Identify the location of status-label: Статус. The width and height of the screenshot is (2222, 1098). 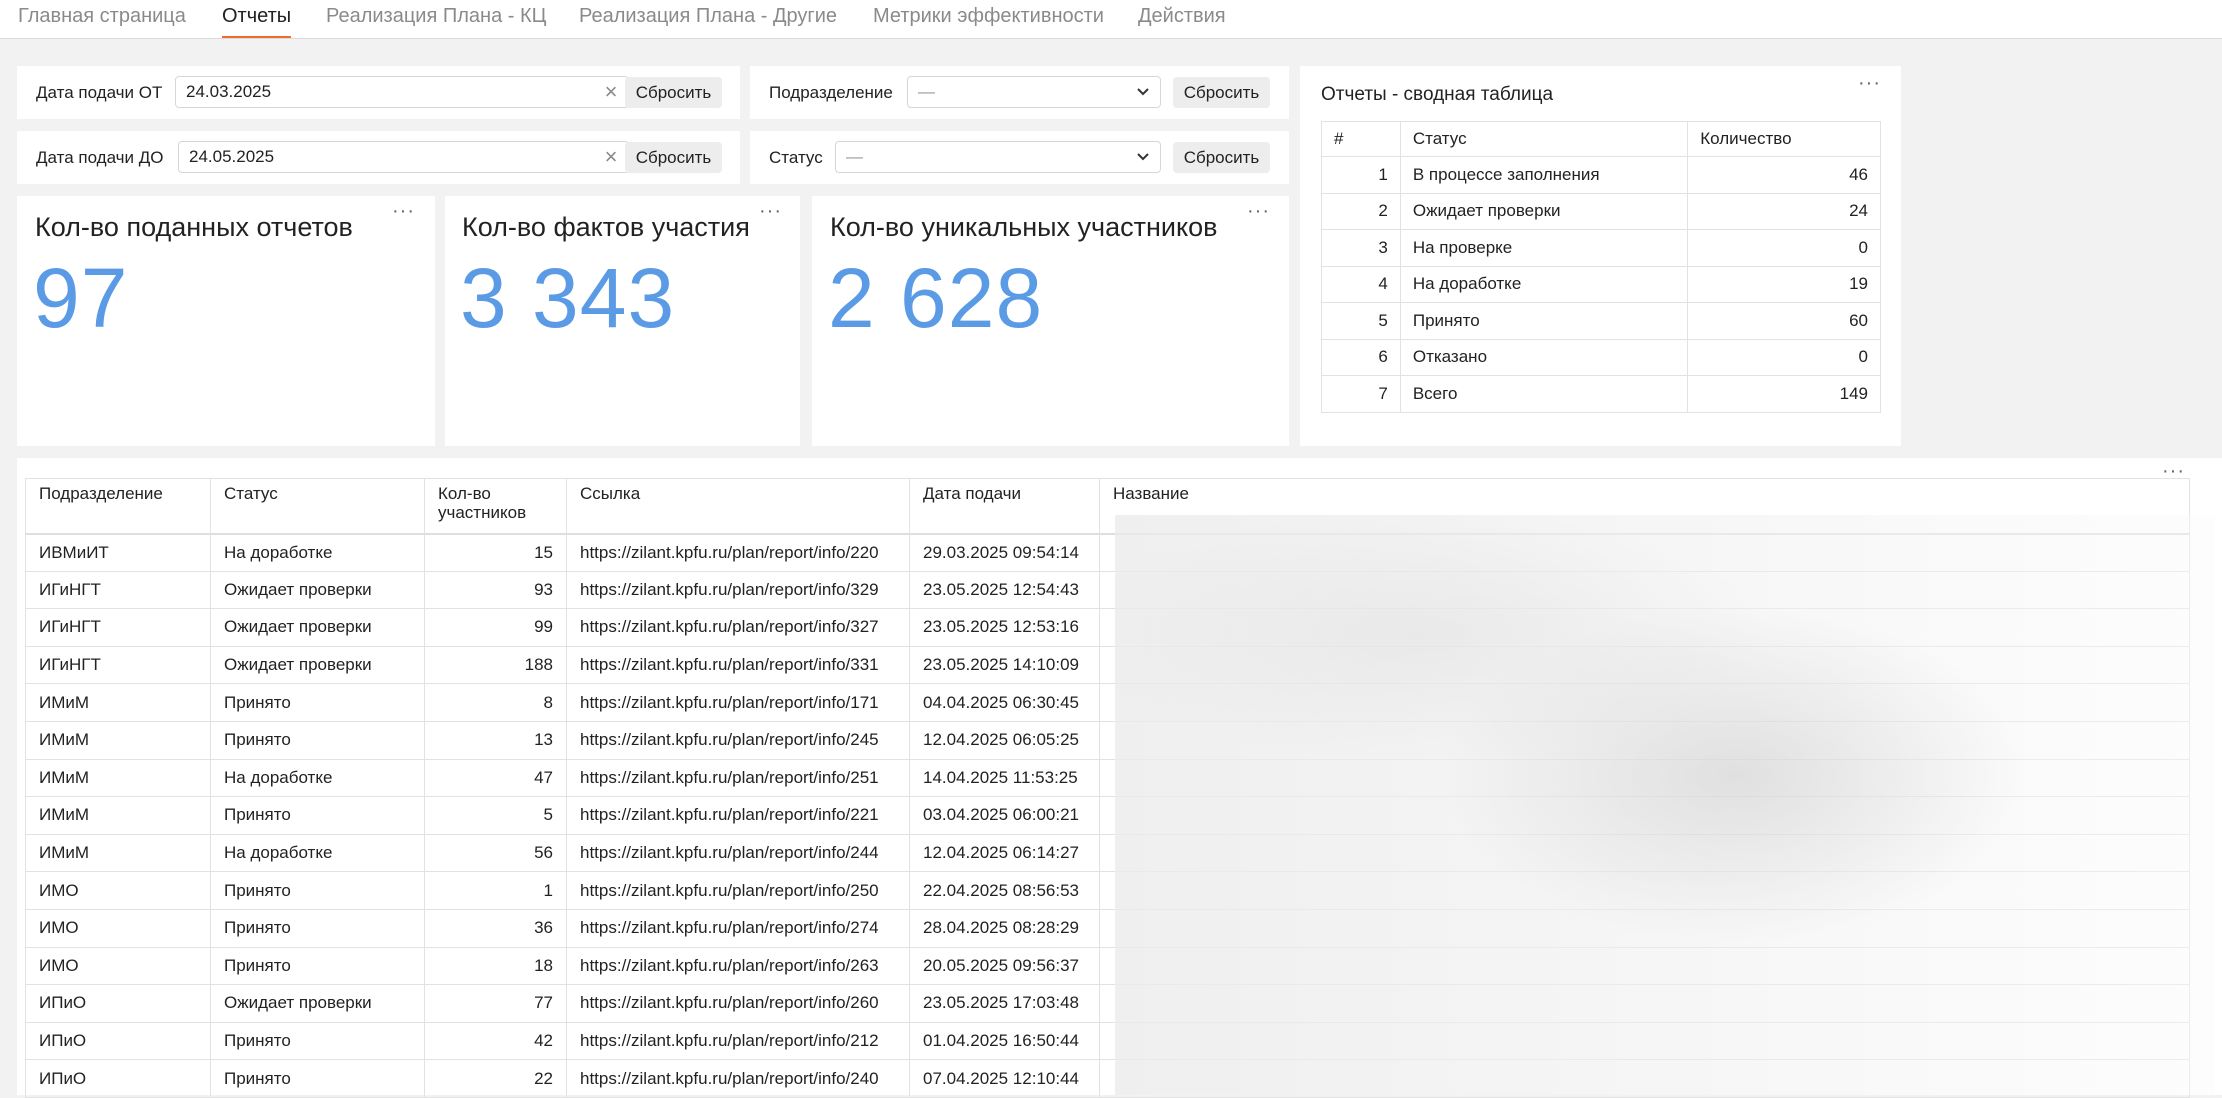
(796, 157).